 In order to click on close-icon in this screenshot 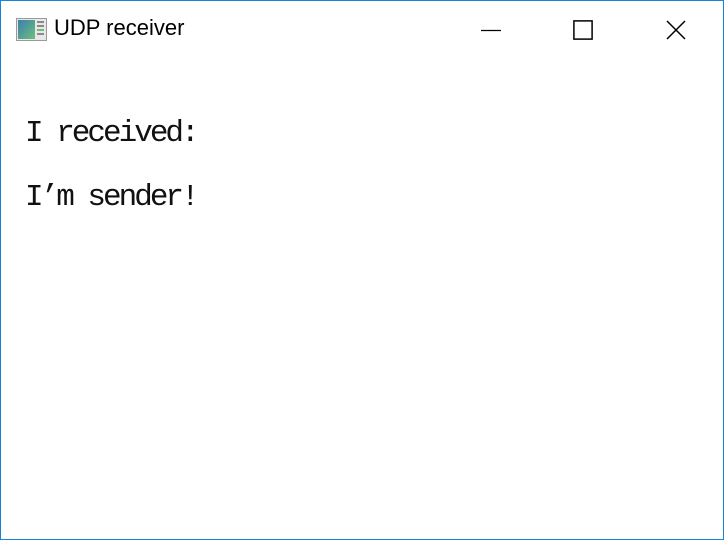, I will do `click(676, 29)`.